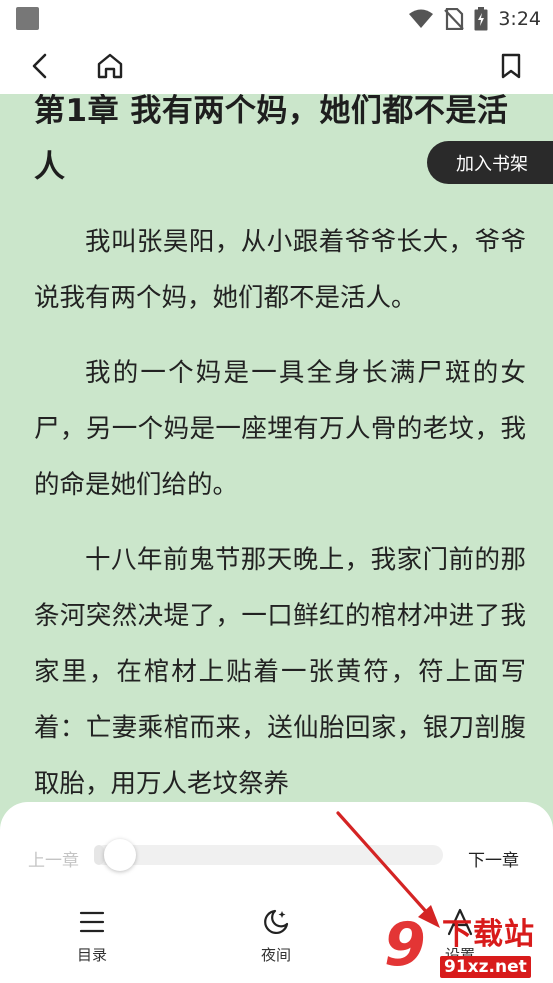 This screenshot has height=983, width=553. Describe the element at coordinates (519, 19) in the screenshot. I see `status-time: 3:24` at that location.